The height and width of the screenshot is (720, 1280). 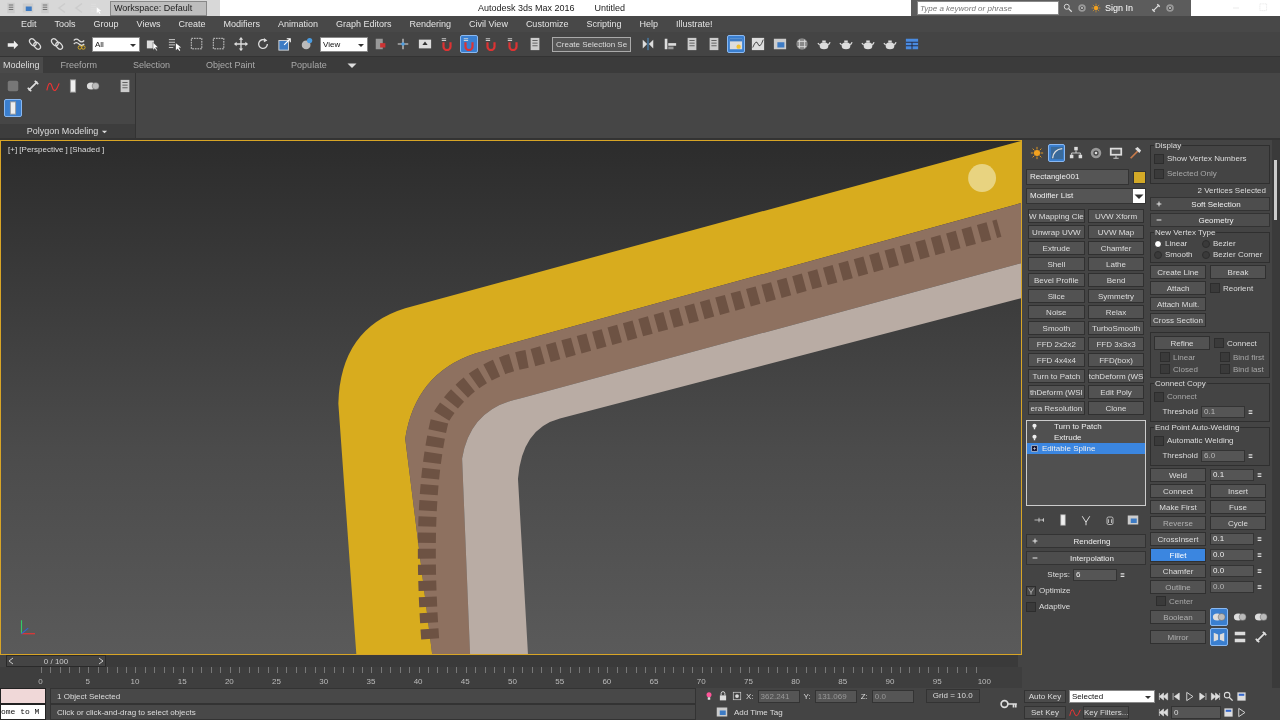 I want to click on previous-frame-icon, so click(x=1176, y=696).